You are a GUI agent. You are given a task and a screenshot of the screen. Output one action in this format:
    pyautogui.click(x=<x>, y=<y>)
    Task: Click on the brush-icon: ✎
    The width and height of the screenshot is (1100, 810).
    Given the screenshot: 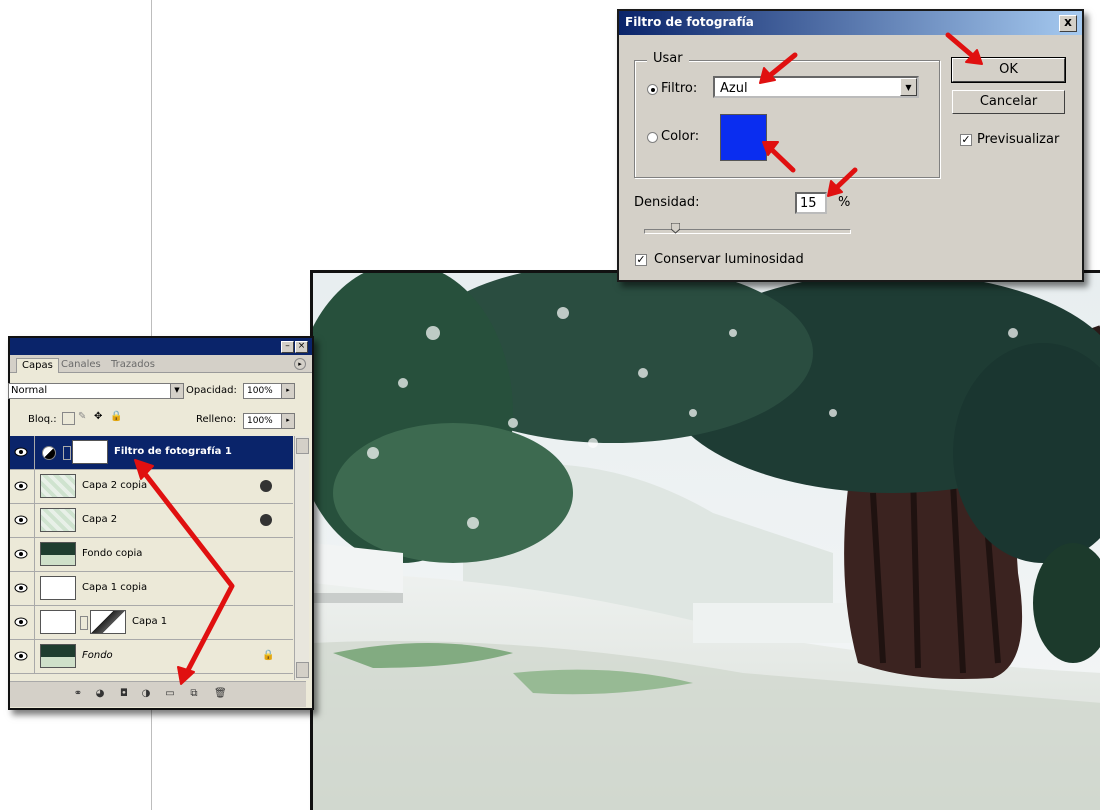 What is the action you would take?
    pyautogui.click(x=82, y=416)
    